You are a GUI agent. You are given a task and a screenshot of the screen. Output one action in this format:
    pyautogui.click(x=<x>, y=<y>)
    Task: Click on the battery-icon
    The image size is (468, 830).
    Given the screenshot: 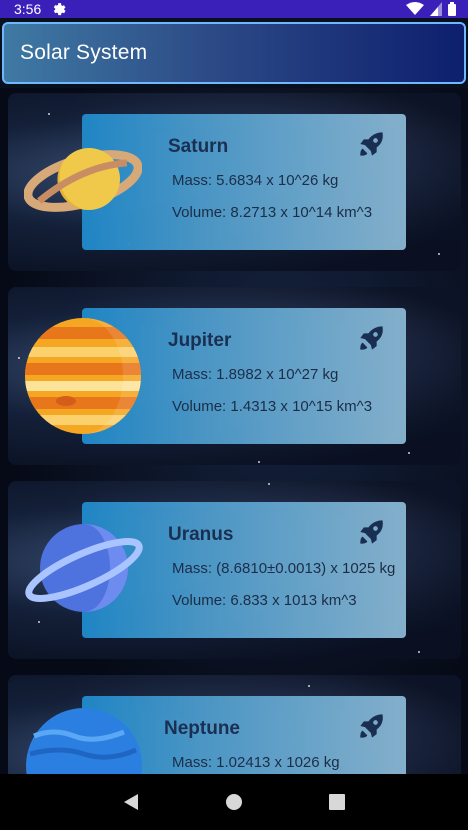 What is the action you would take?
    pyautogui.click(x=452, y=9)
    